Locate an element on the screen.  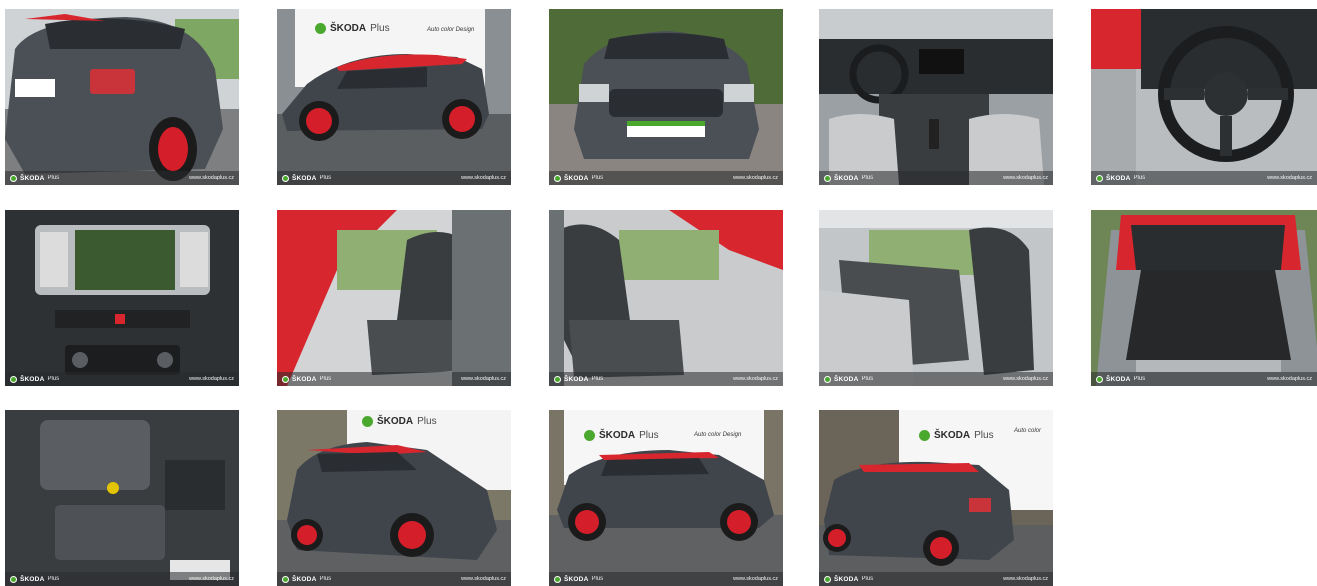
front-seats-passenger-side-image is located at coordinates (666, 298).